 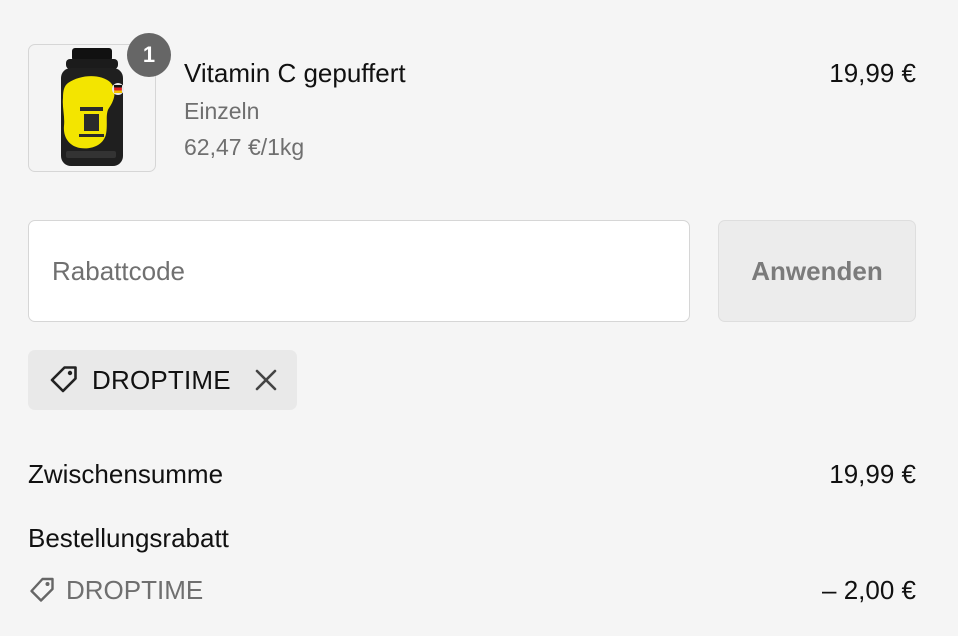 I want to click on subtotal-value: 19,99 €, so click(x=872, y=474).